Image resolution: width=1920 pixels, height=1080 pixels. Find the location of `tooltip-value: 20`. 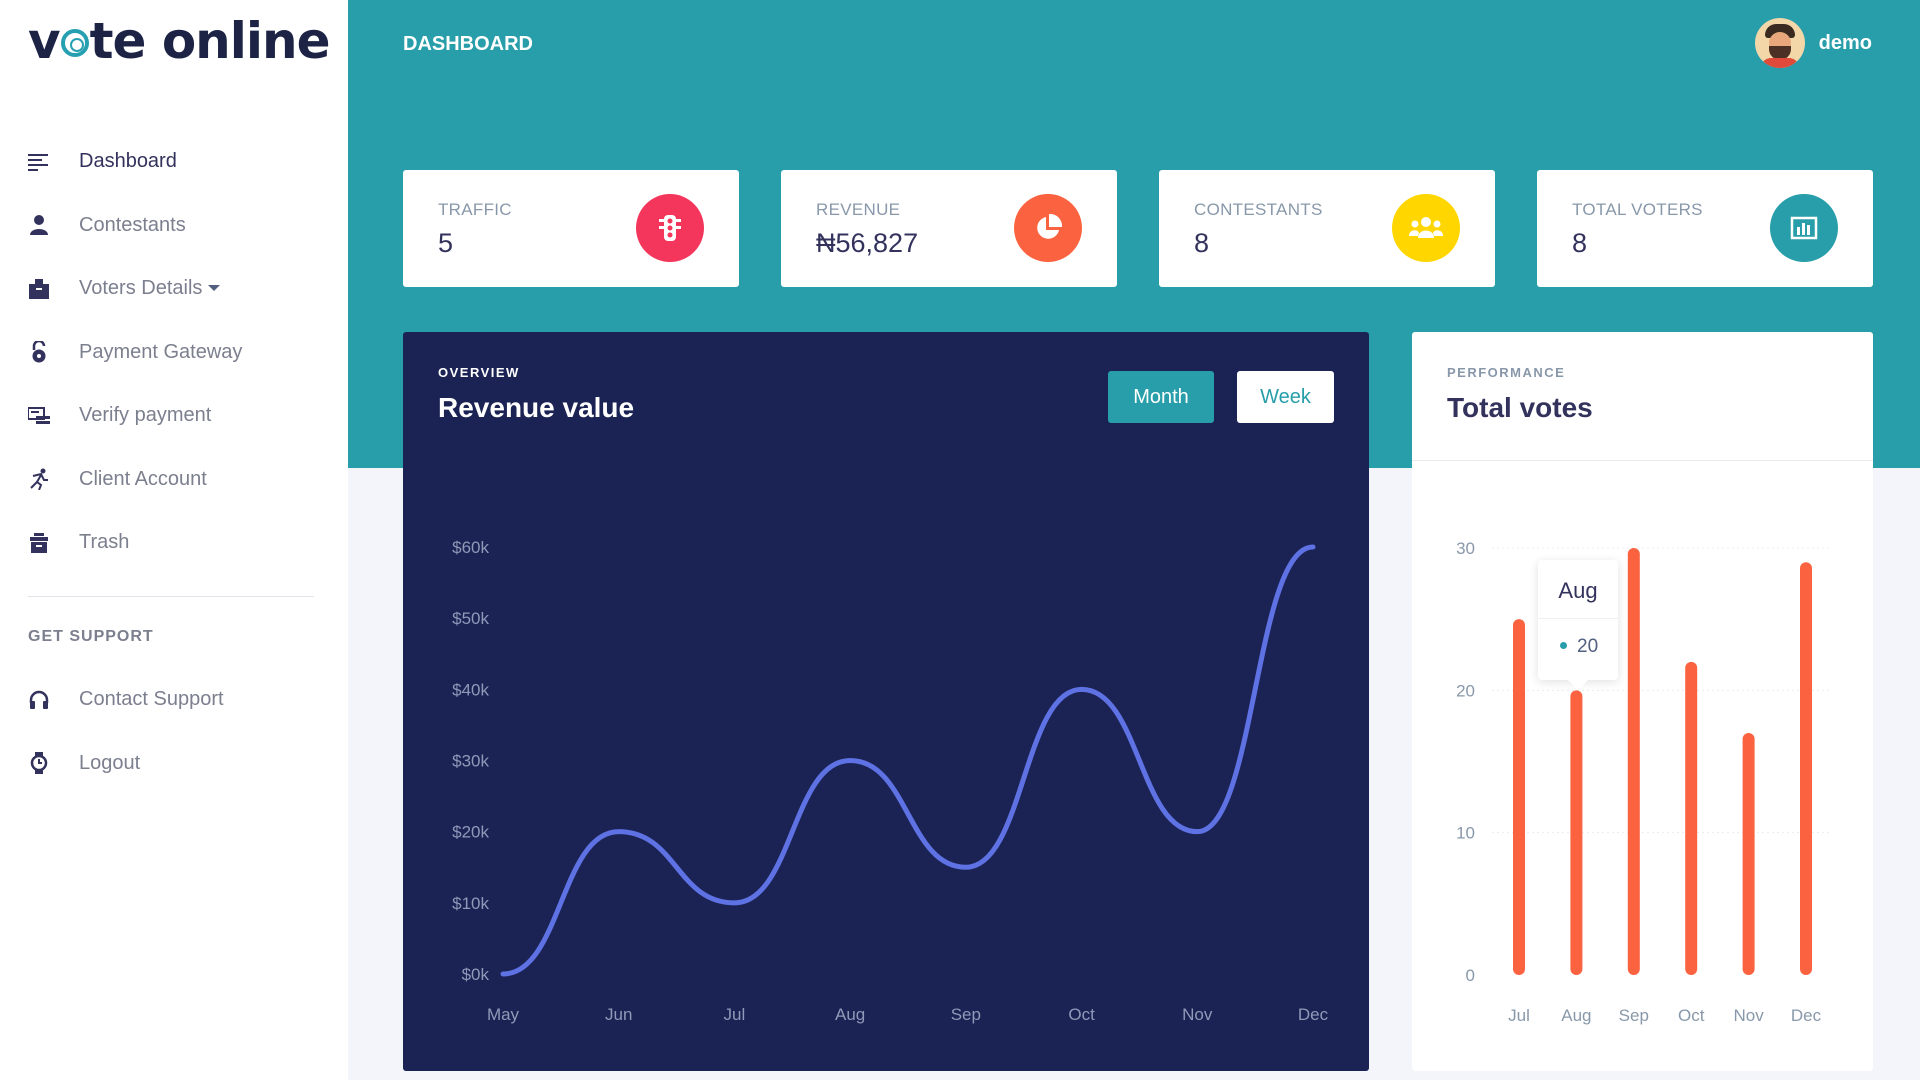

tooltip-value: 20 is located at coordinates (1579, 647).